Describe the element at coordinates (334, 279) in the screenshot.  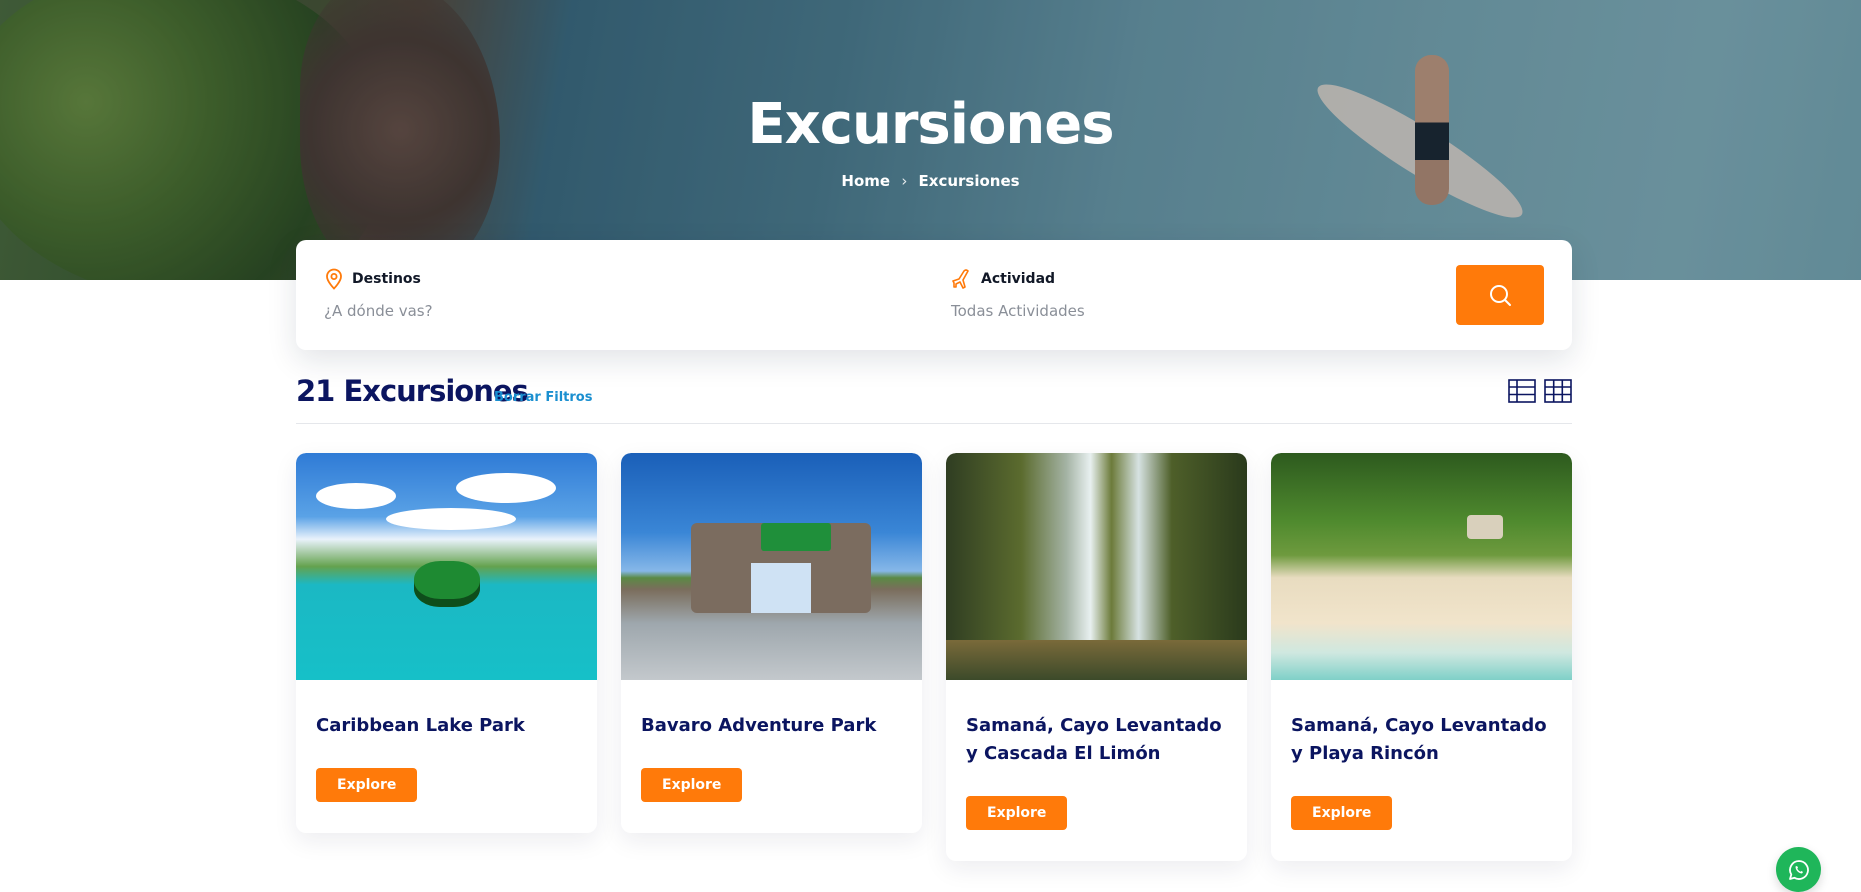
I see `map-pin-icon` at that location.